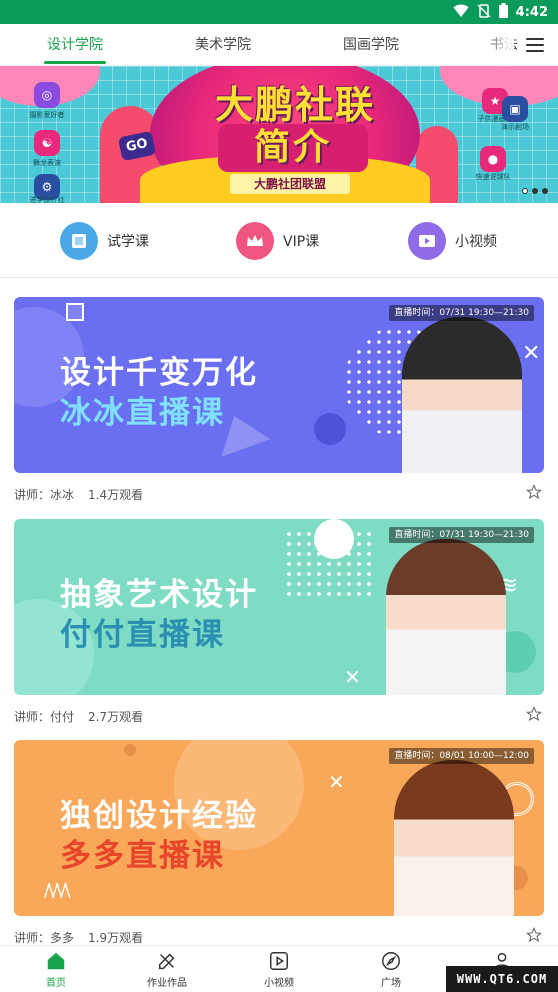  I want to click on wifi-icon, so click(461, 12).